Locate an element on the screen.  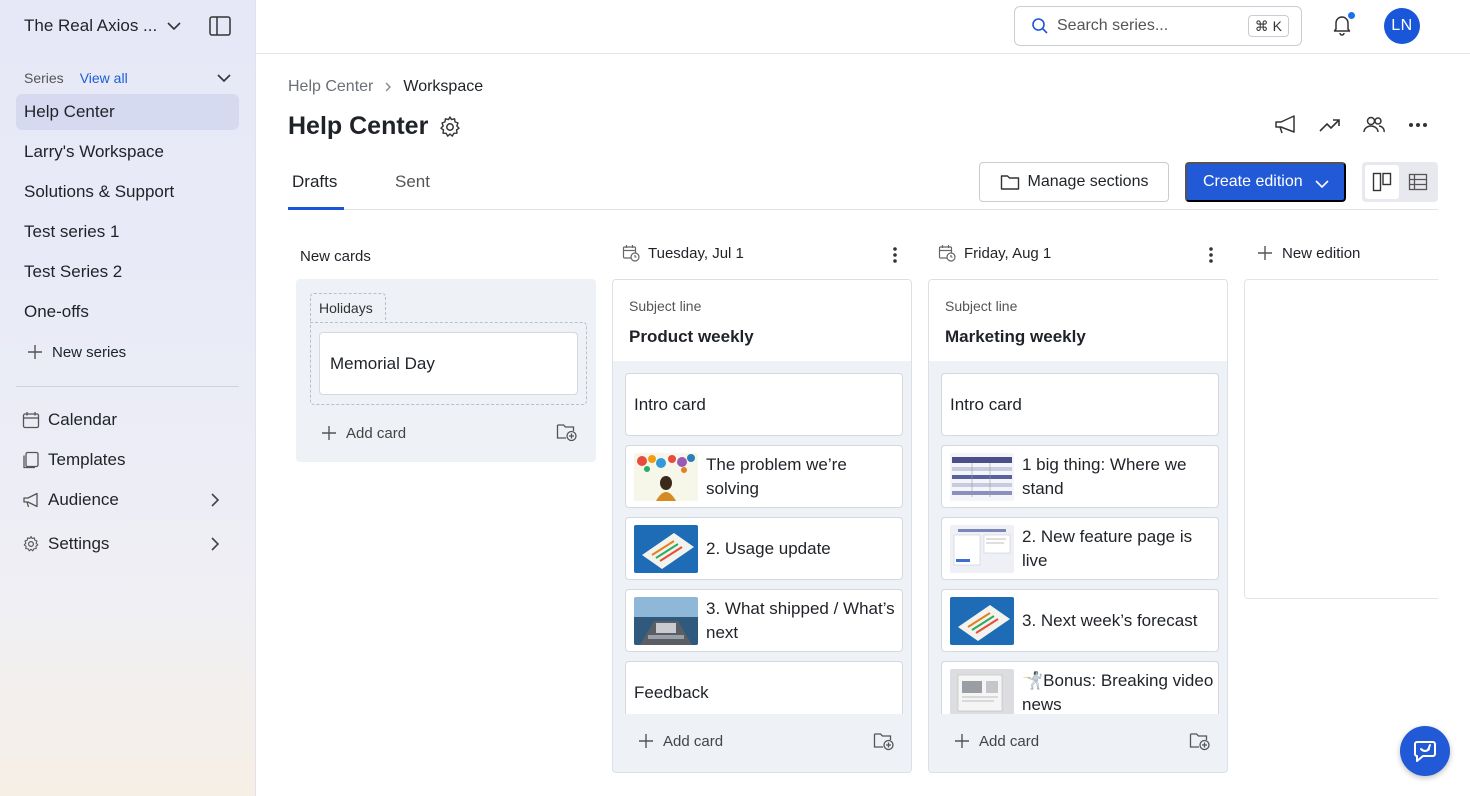
search-input: Search series... ⌘ K is located at coordinates (1158, 26).